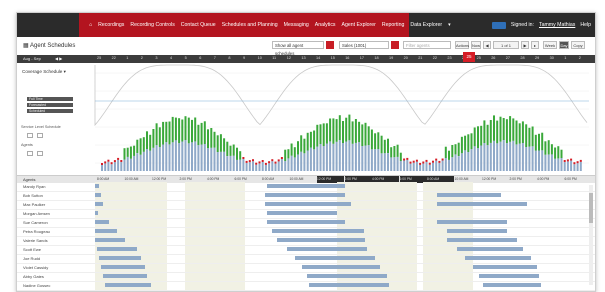 The image size is (605, 292). What do you see at coordinates (564, 45) in the screenshot?
I see `day-view-button: Day` at bounding box center [564, 45].